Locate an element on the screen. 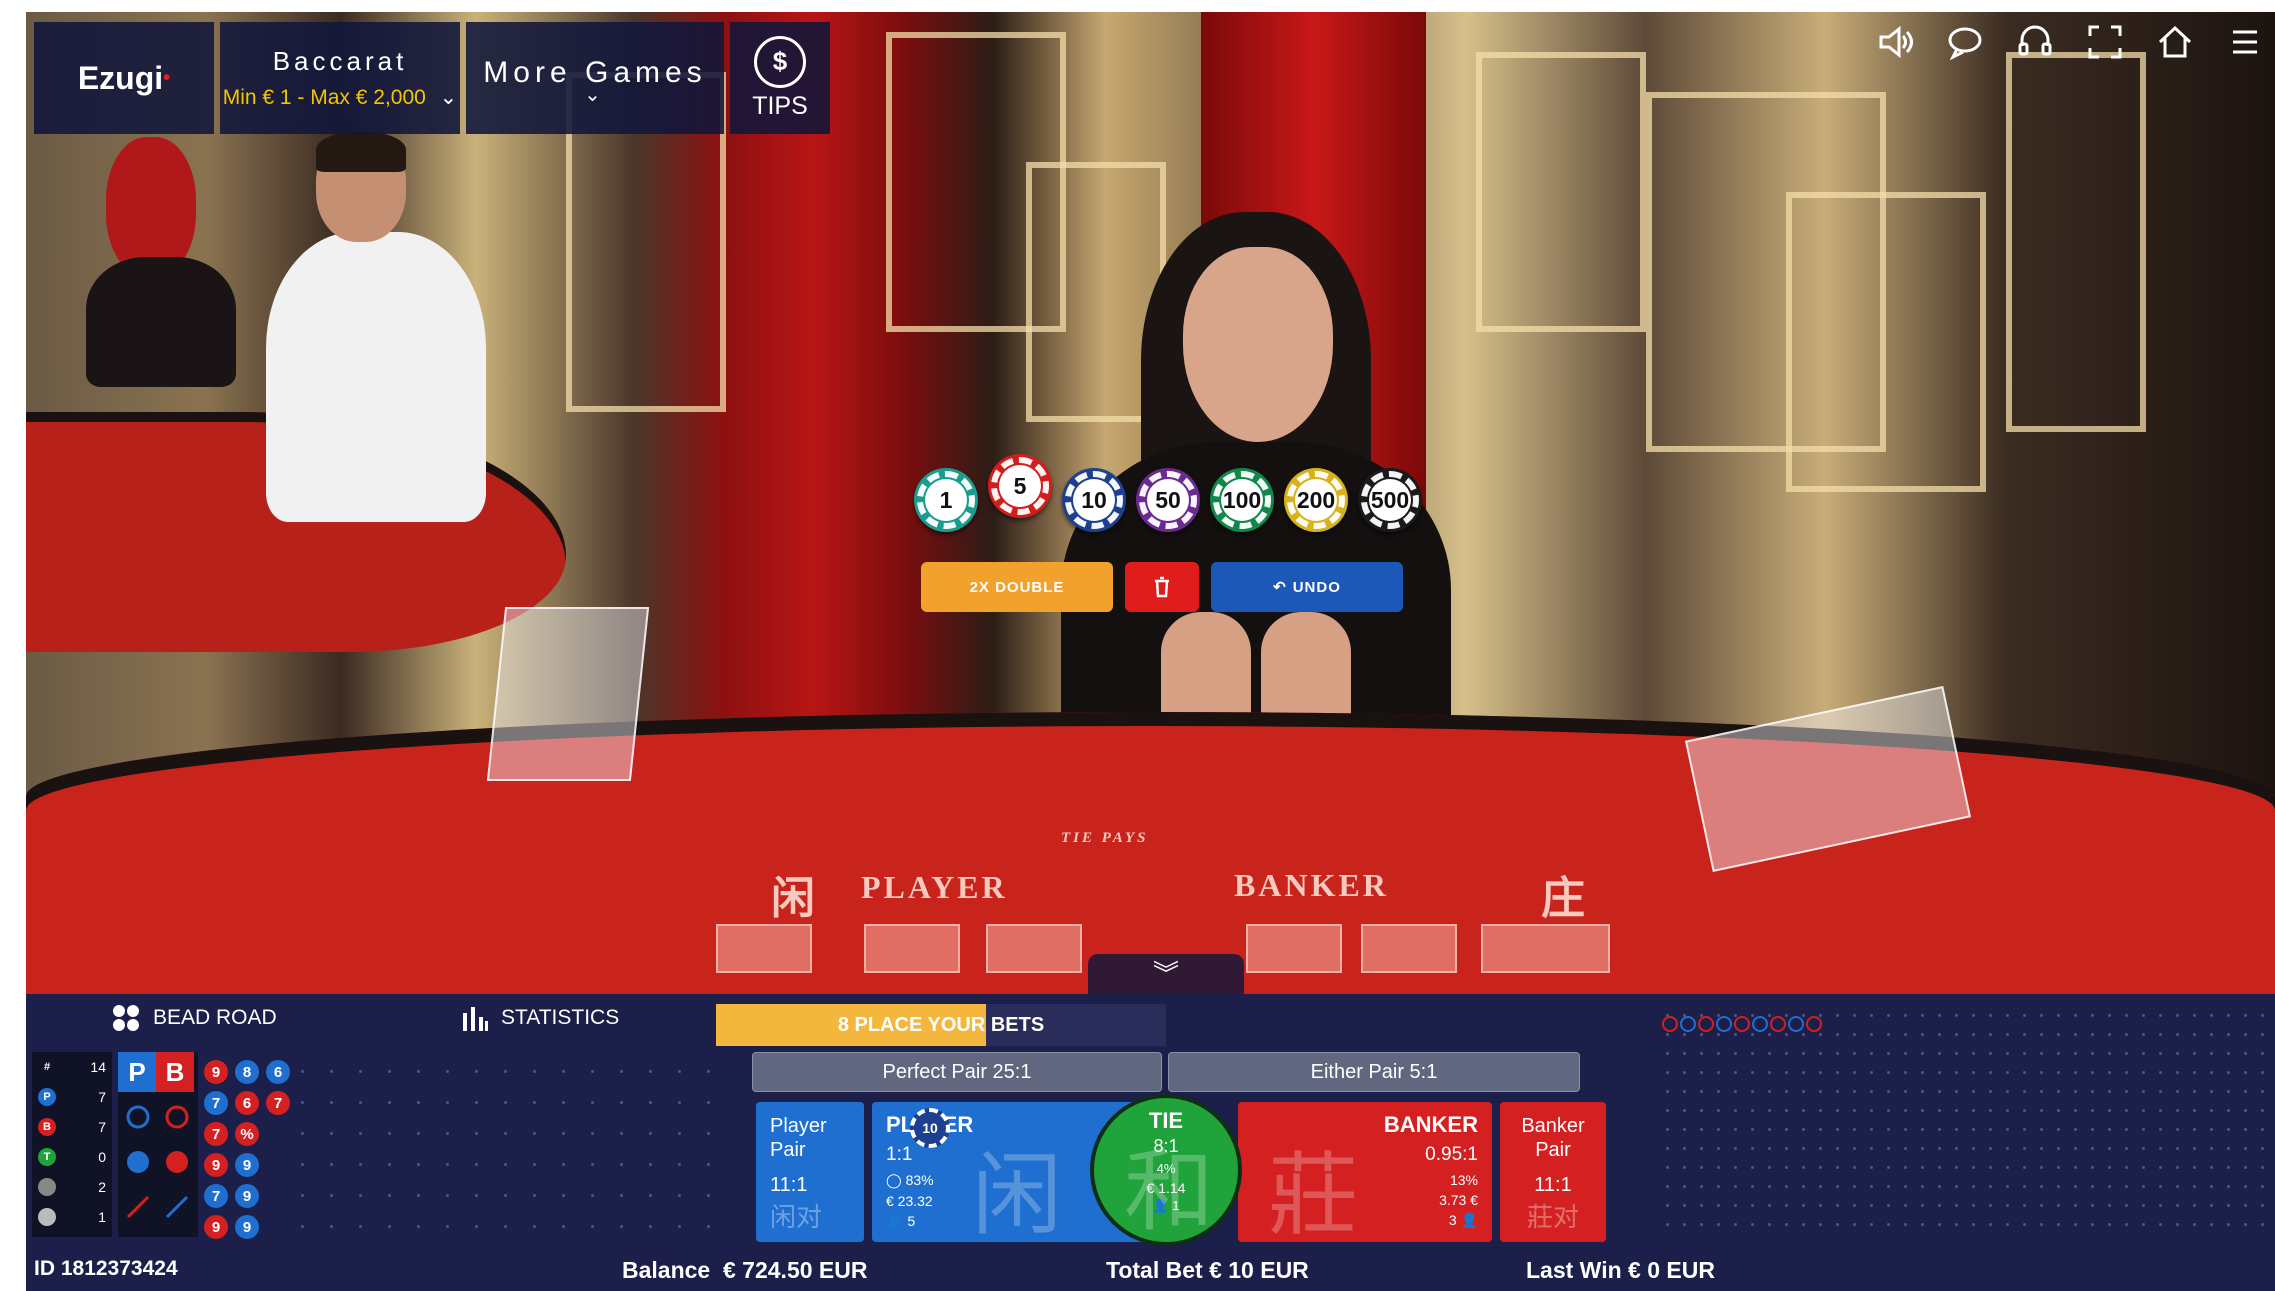  chip-5: 5 is located at coordinates (1020, 486).